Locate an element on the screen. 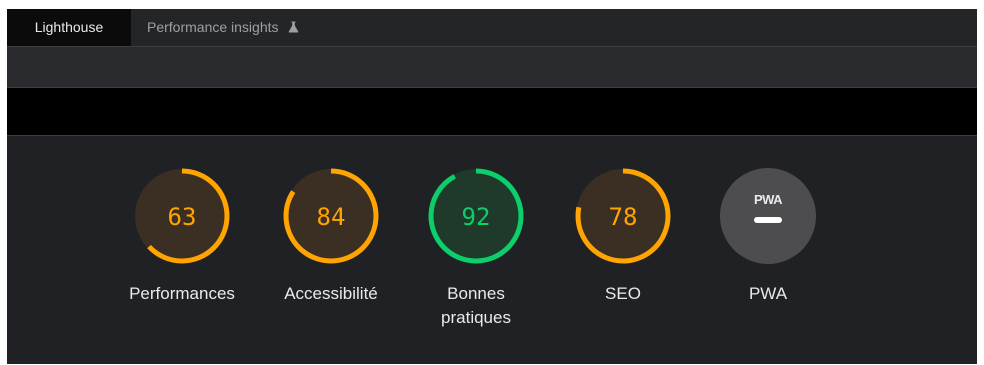  gauge-accessibility-score: 84 is located at coordinates (331, 217).